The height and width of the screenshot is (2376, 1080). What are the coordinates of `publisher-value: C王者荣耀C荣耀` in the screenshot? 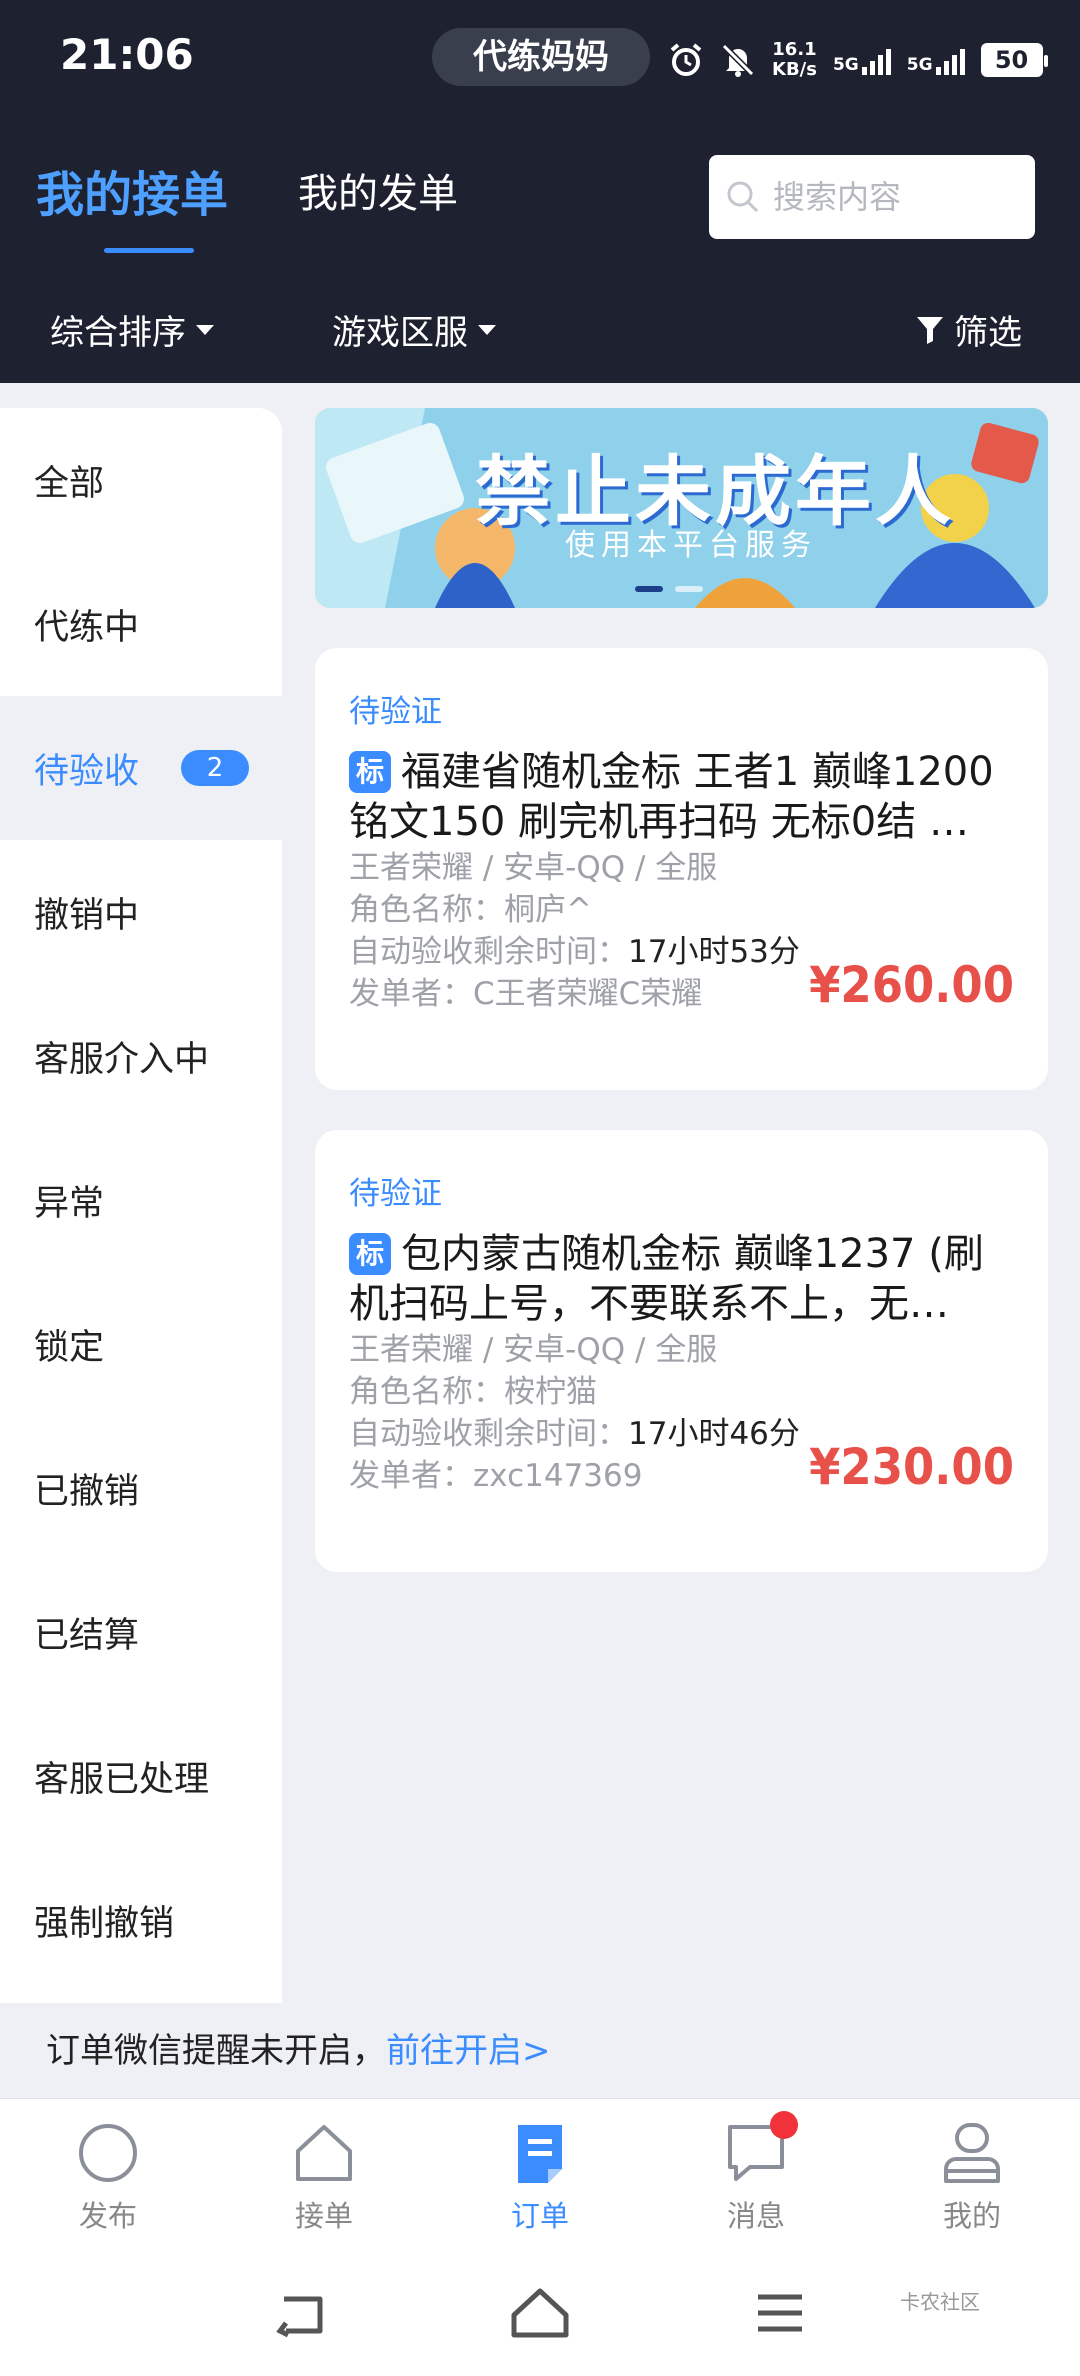 It's located at (588, 994).